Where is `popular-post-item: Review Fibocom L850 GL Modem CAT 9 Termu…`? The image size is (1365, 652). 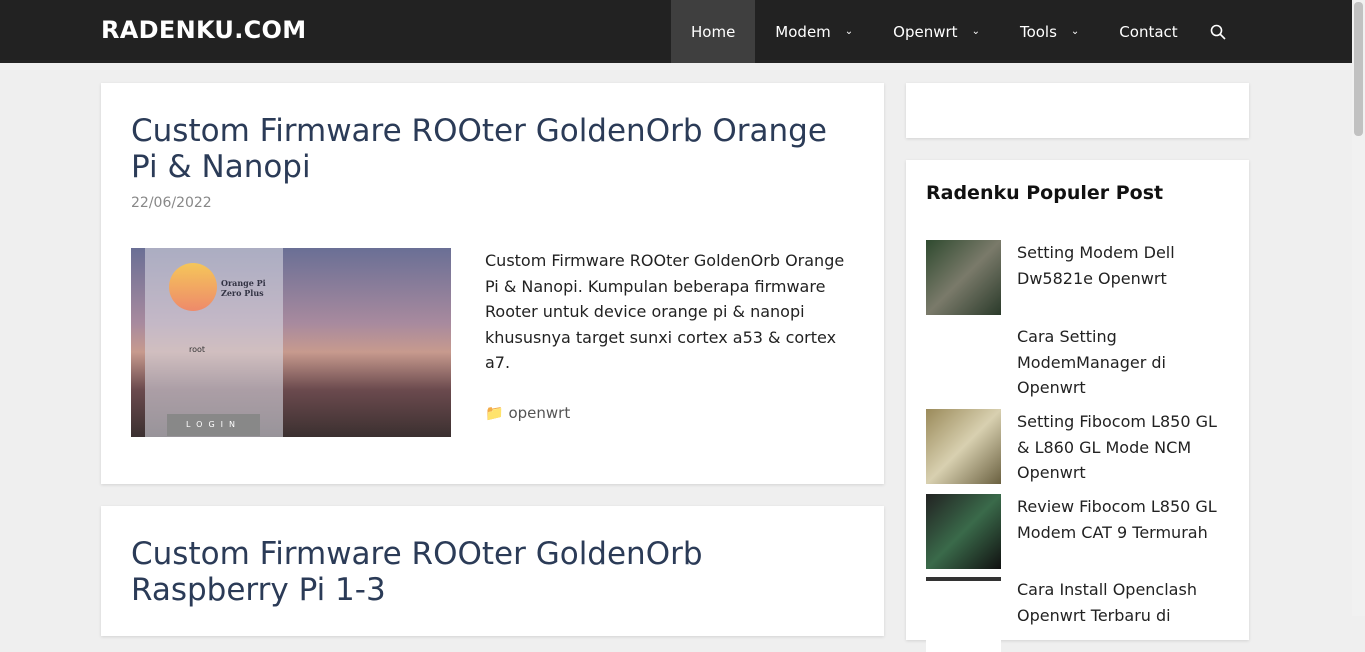 popular-post-item: Review Fibocom L850 GL Modem CAT 9 Termu… is located at coordinates (1071, 531).